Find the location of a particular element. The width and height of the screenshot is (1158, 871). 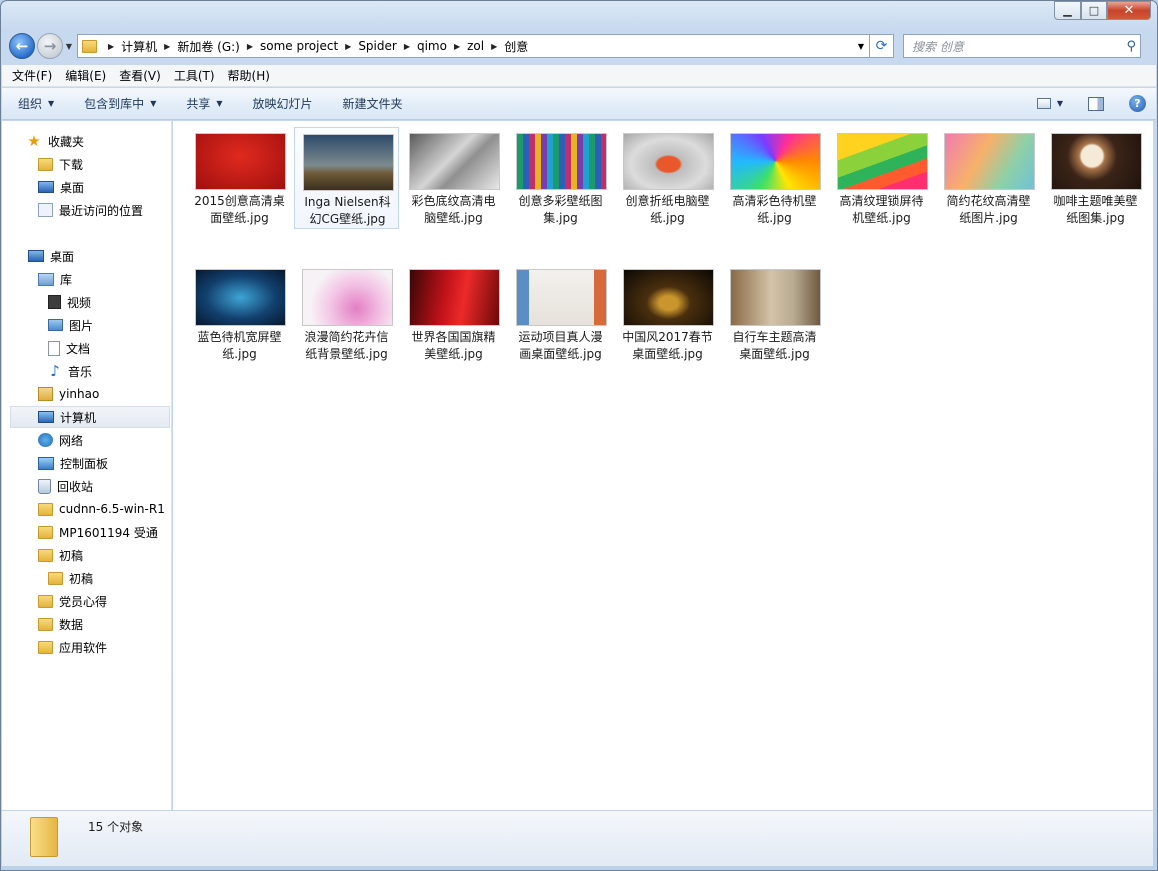

download-folder-icon is located at coordinates (45, 164).